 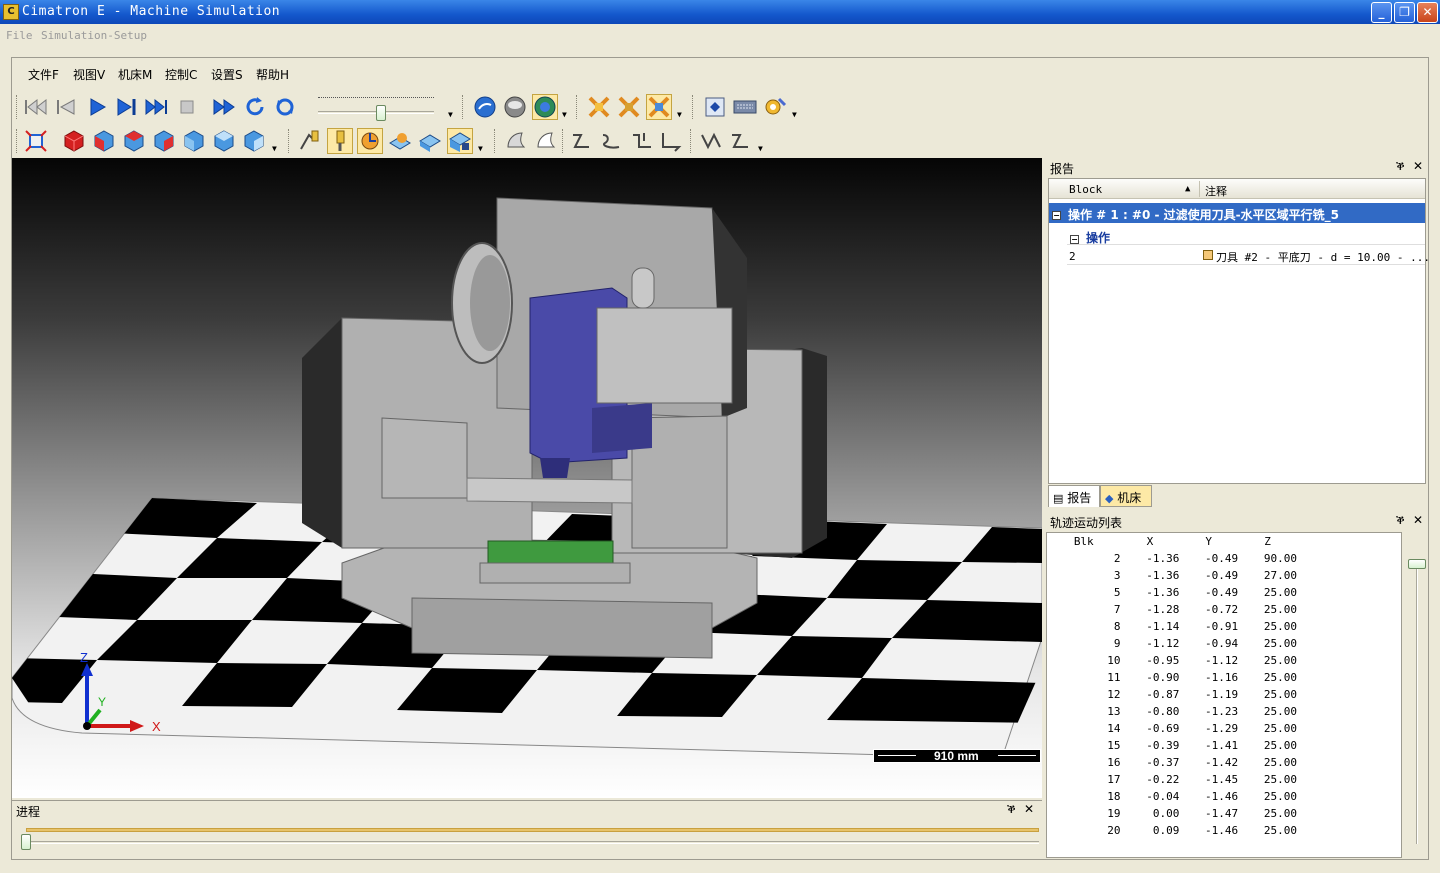 I want to click on globe-icon, so click(x=545, y=107).